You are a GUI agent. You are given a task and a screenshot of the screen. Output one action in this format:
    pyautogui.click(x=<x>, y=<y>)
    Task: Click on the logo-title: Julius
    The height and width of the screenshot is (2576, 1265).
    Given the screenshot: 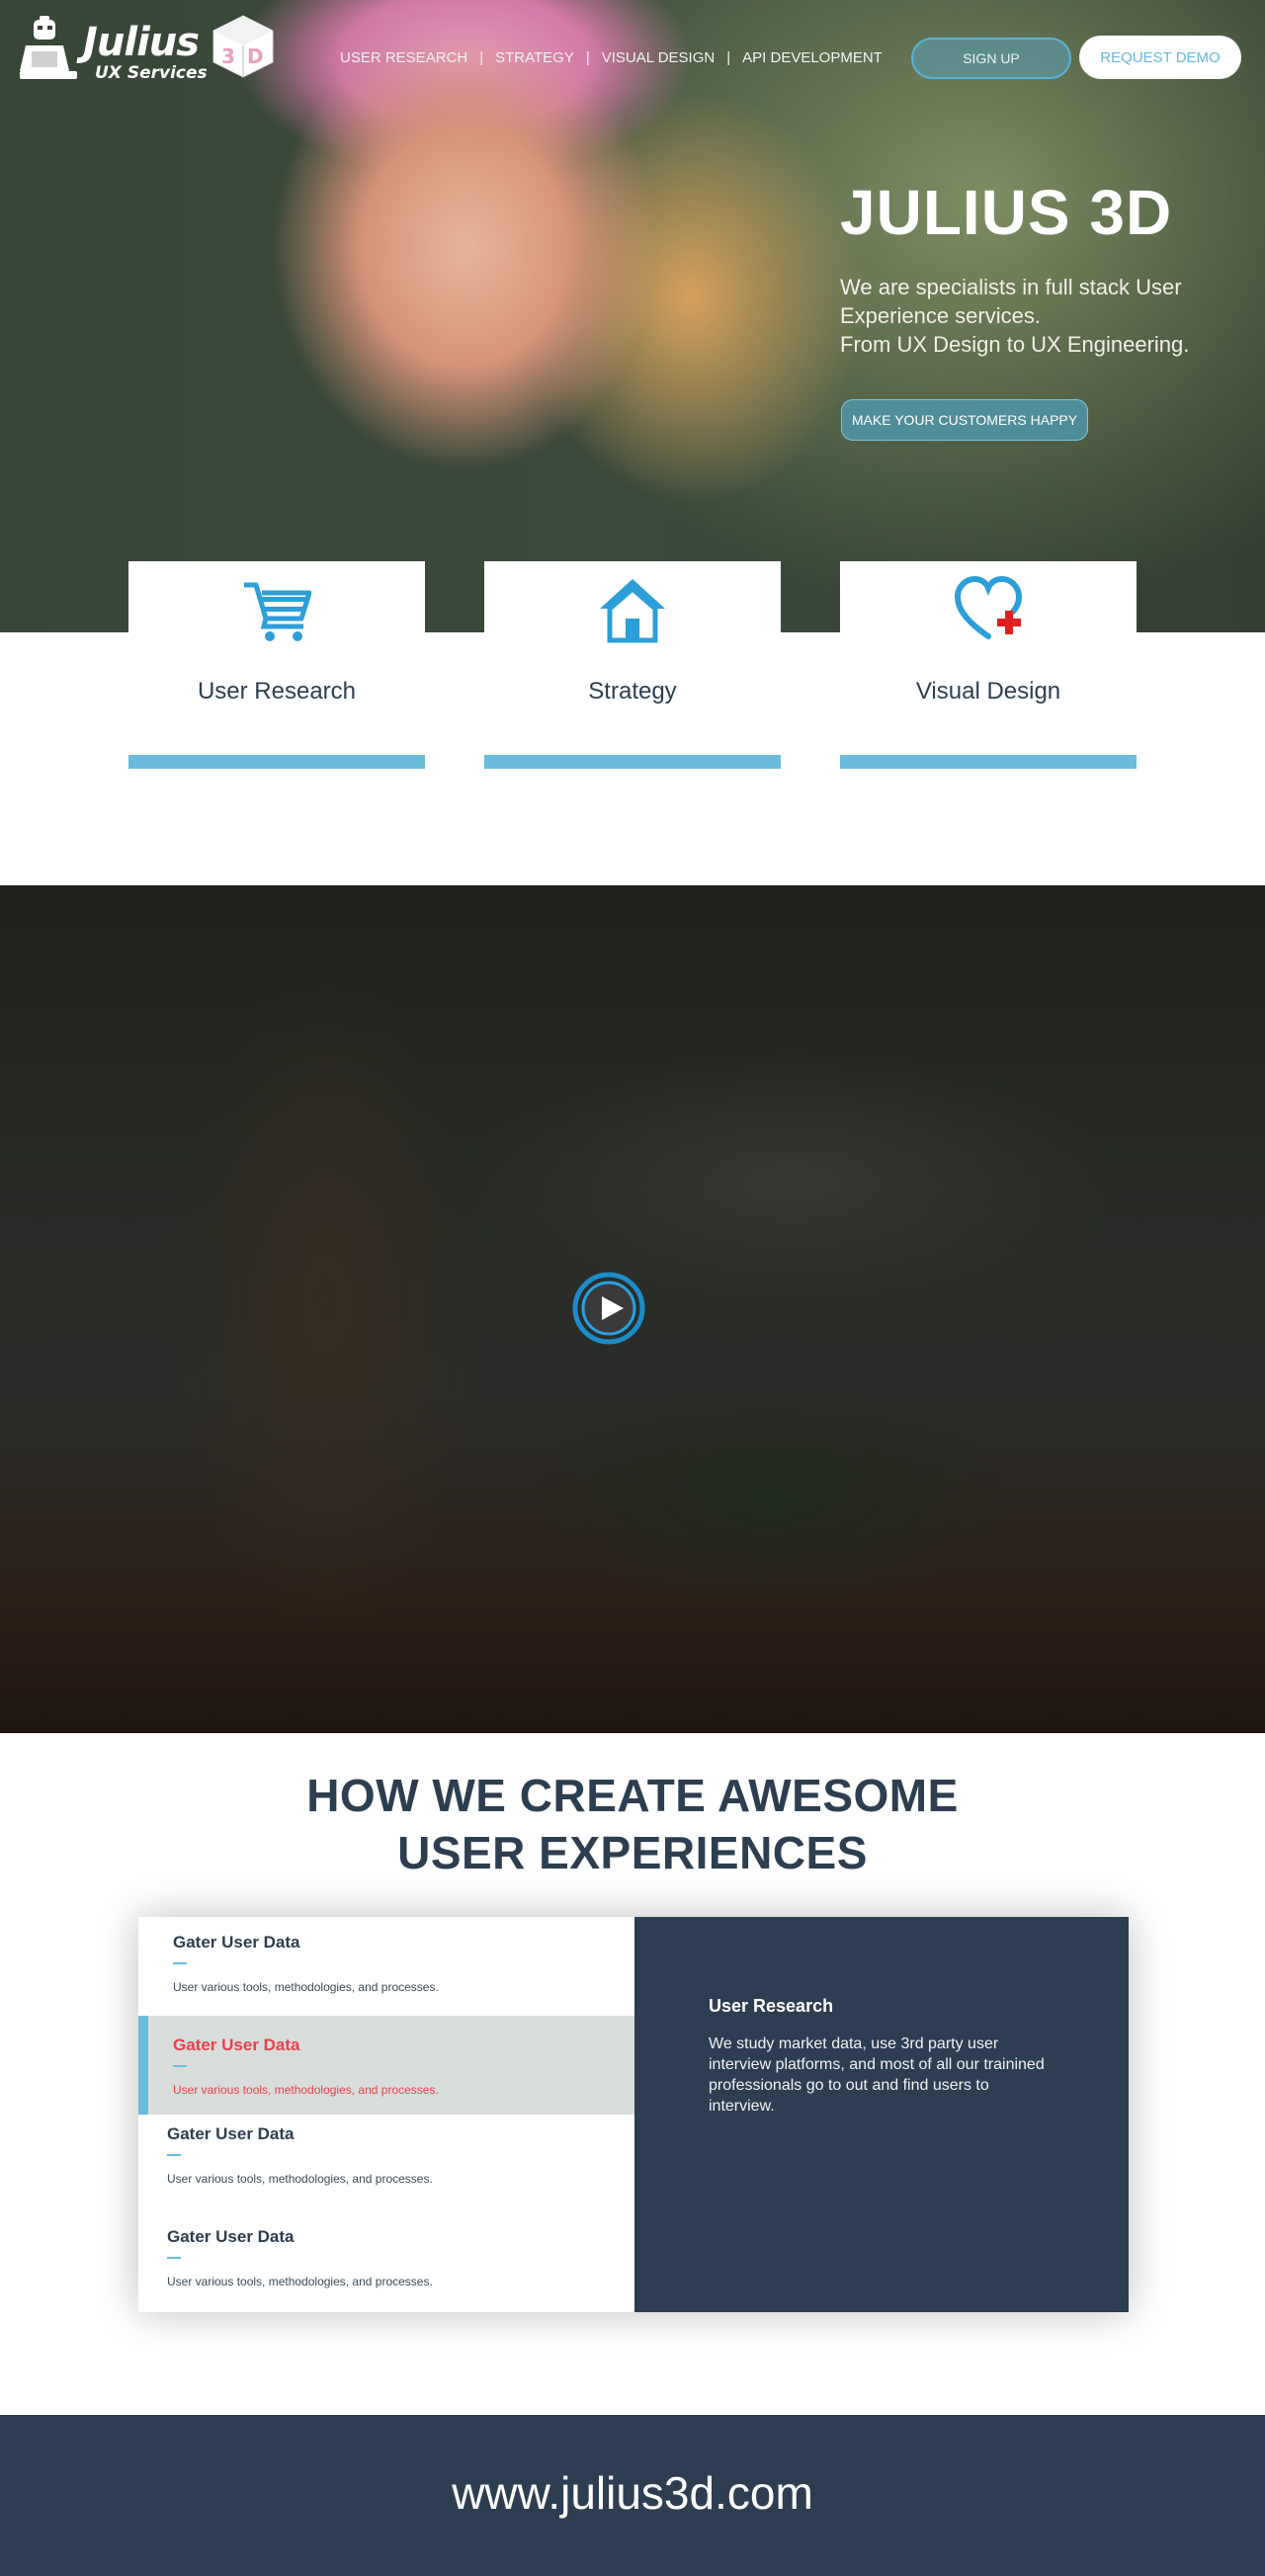 What is the action you would take?
    pyautogui.click(x=141, y=42)
    